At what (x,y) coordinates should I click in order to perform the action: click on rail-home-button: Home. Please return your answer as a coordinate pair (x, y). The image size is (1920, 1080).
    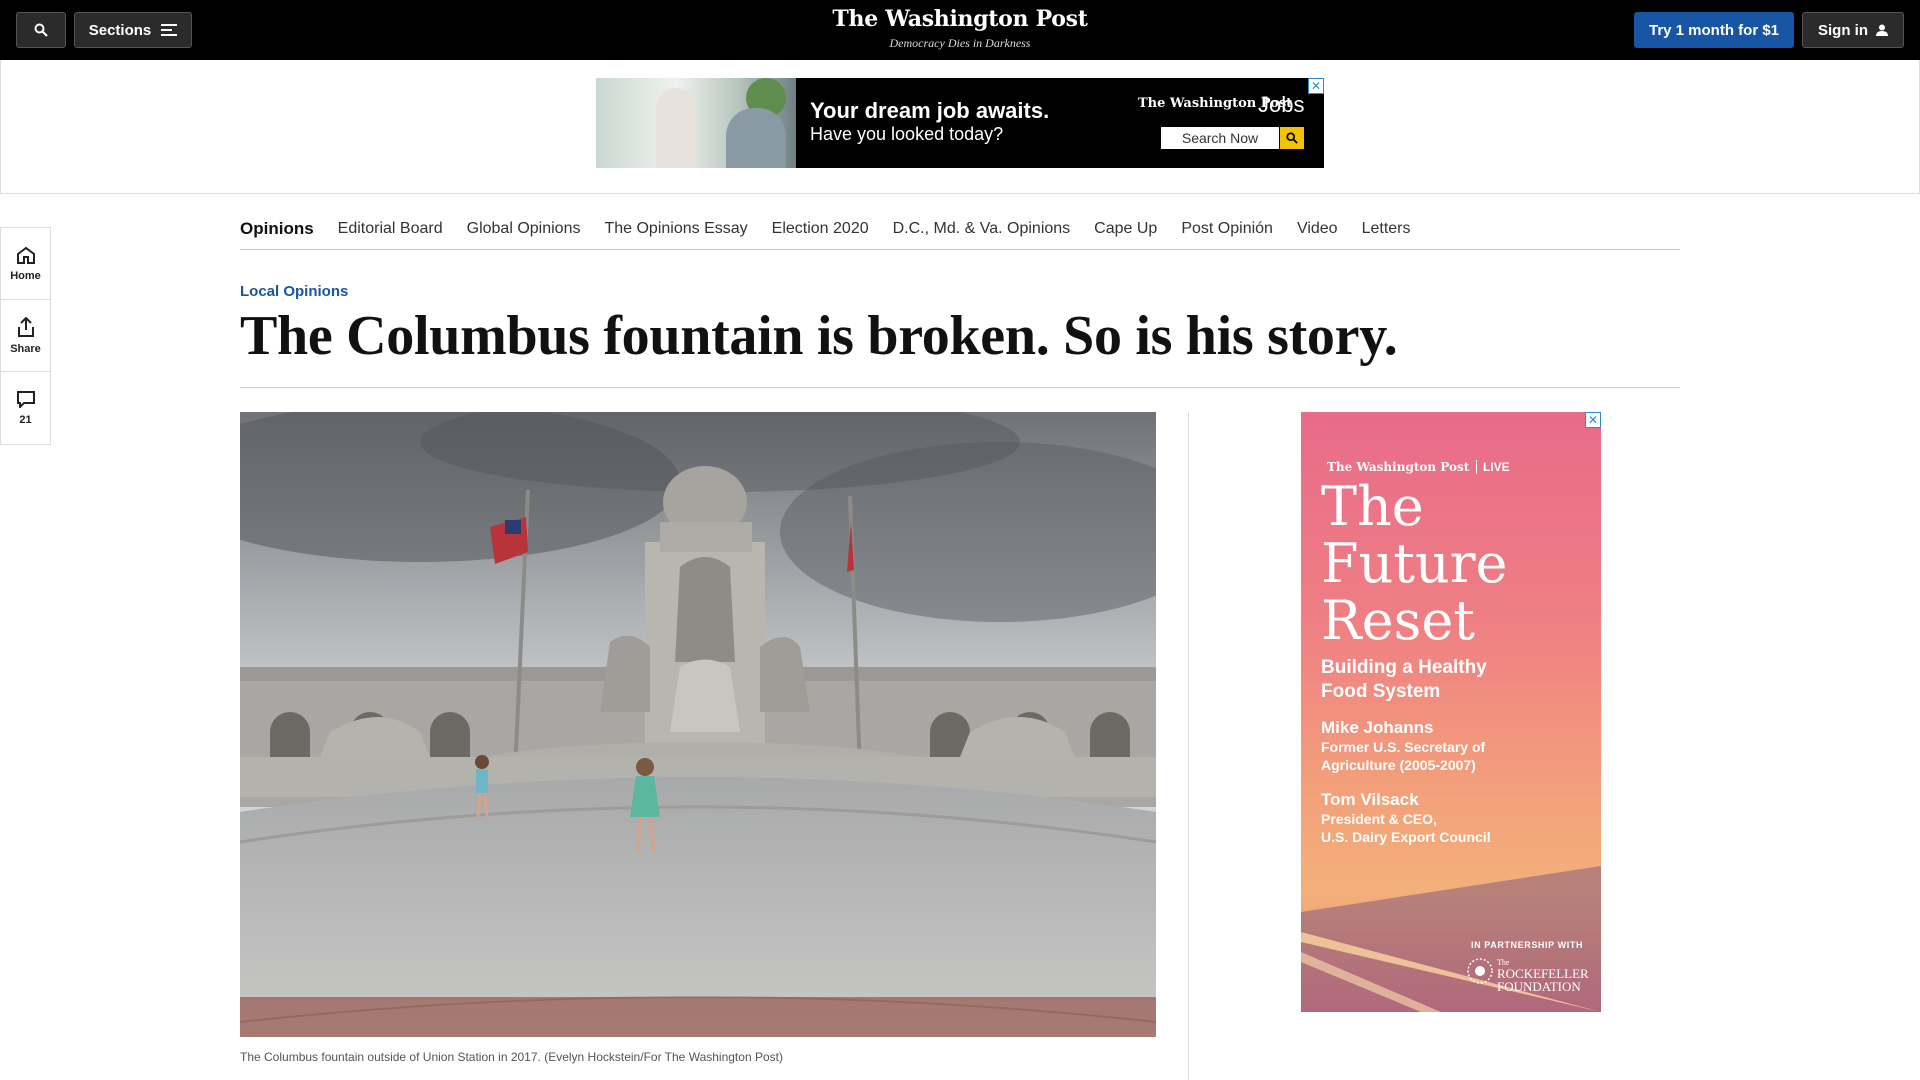
    Looking at the image, I should click on (25, 264).